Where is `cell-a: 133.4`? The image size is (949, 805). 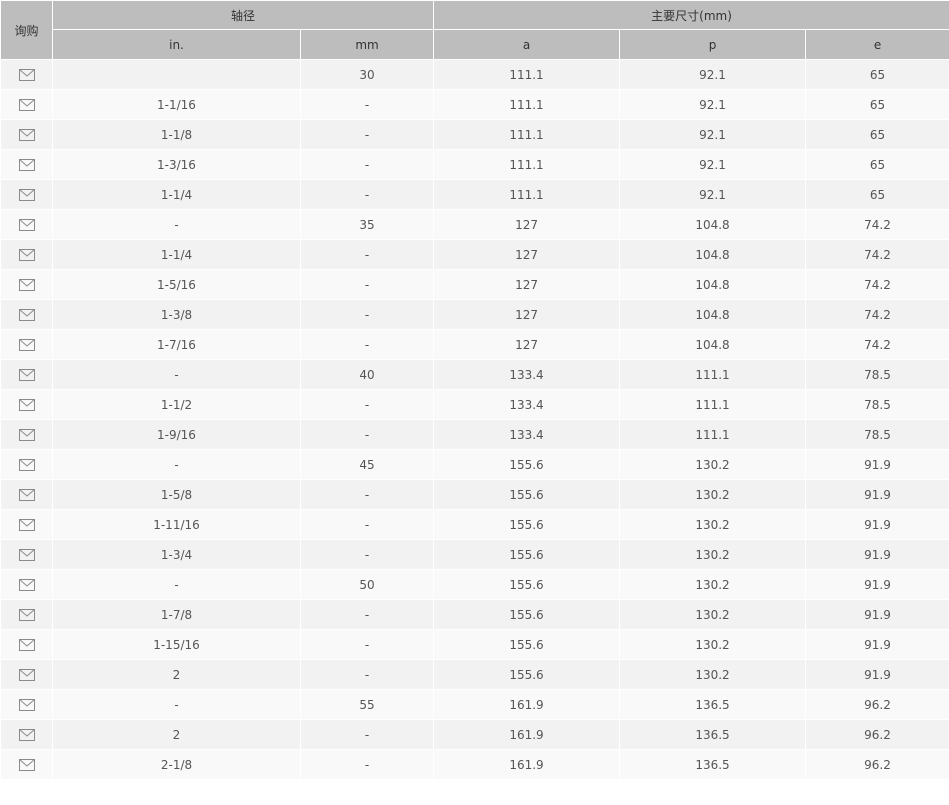 cell-a: 133.4 is located at coordinates (527, 374).